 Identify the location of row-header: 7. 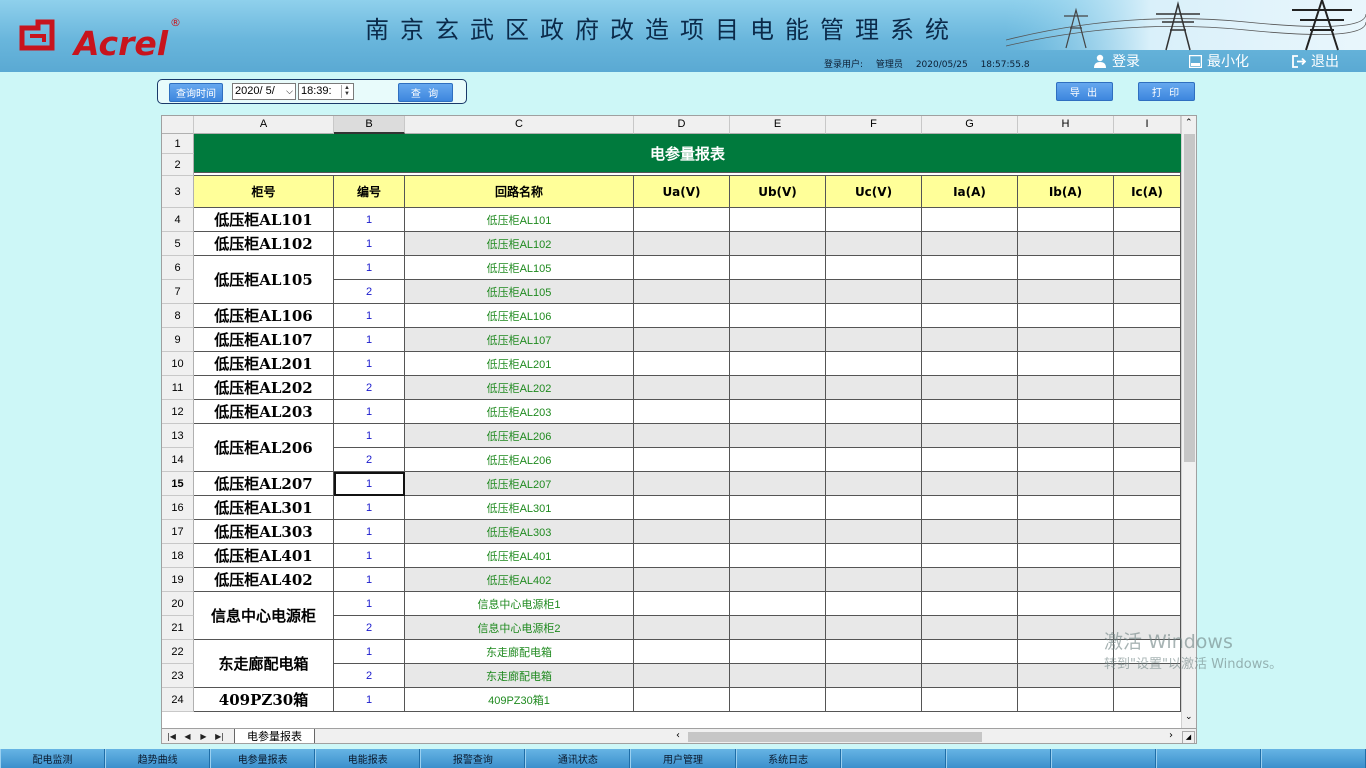
(178, 292).